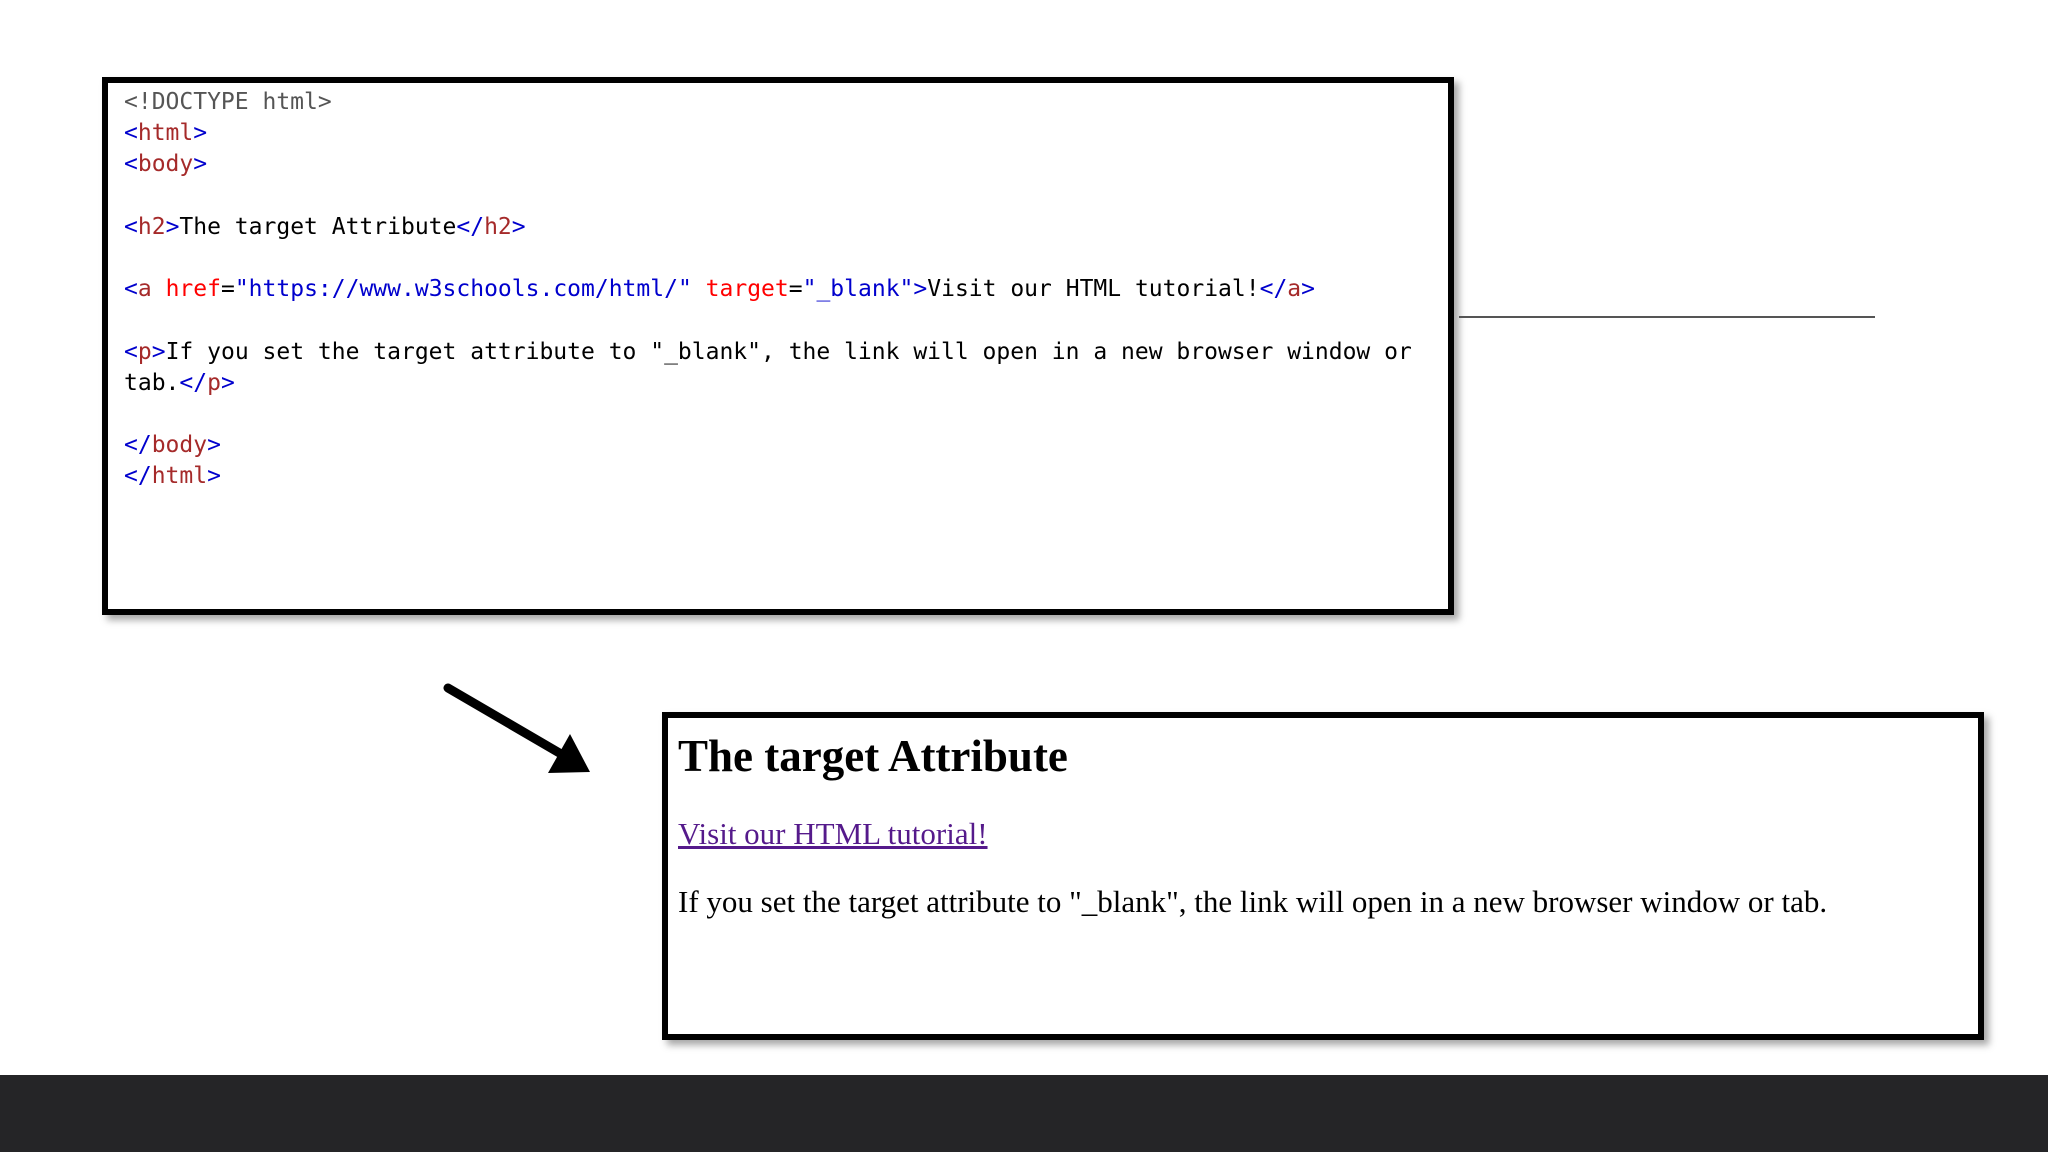 The height and width of the screenshot is (1152, 2048). What do you see at coordinates (179, 476) in the screenshot?
I see `html-close-tag: html` at bounding box center [179, 476].